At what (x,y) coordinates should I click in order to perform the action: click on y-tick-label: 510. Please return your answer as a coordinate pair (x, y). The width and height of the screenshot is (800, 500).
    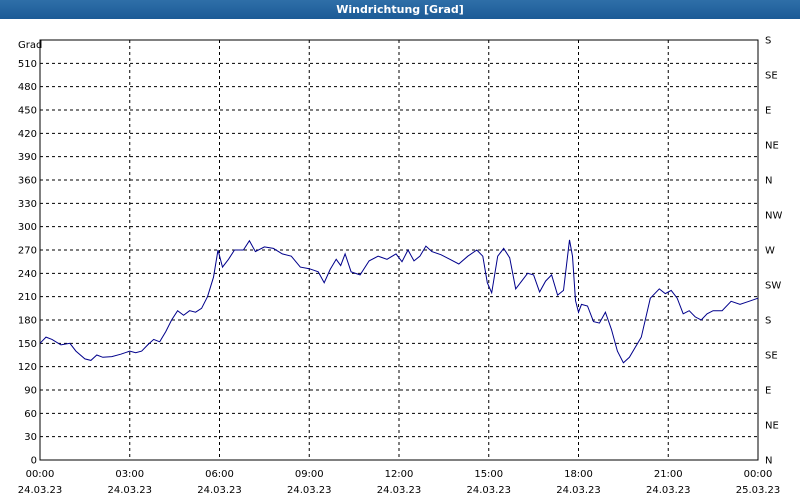
    Looking at the image, I should click on (27, 64).